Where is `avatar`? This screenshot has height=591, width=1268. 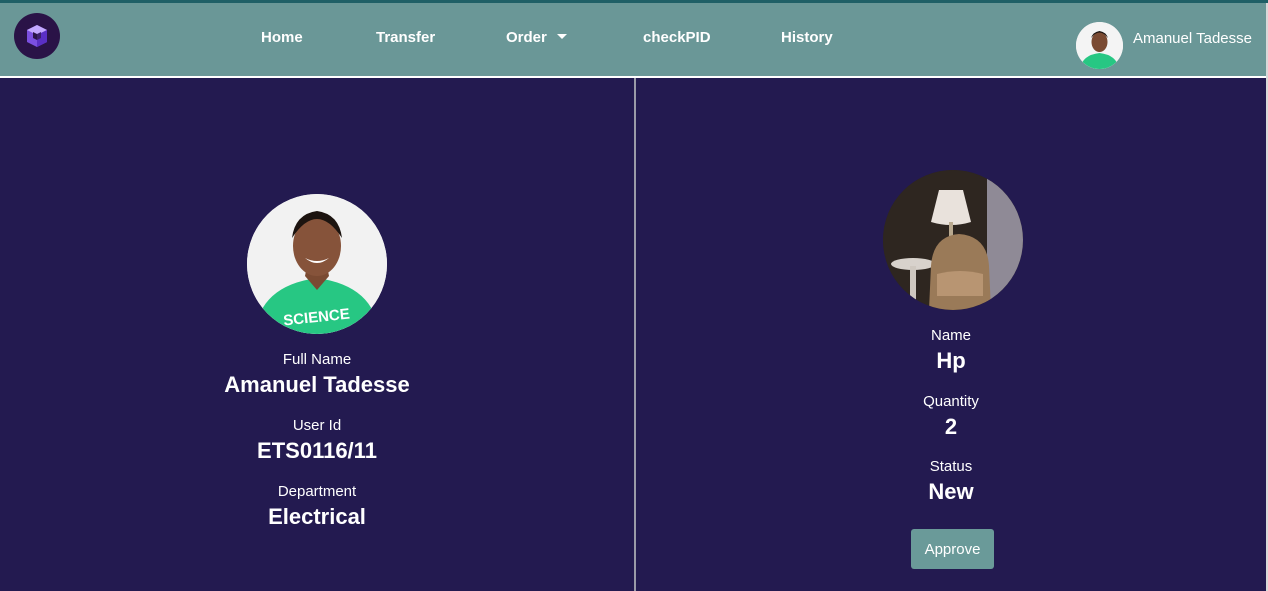 avatar is located at coordinates (1099, 45).